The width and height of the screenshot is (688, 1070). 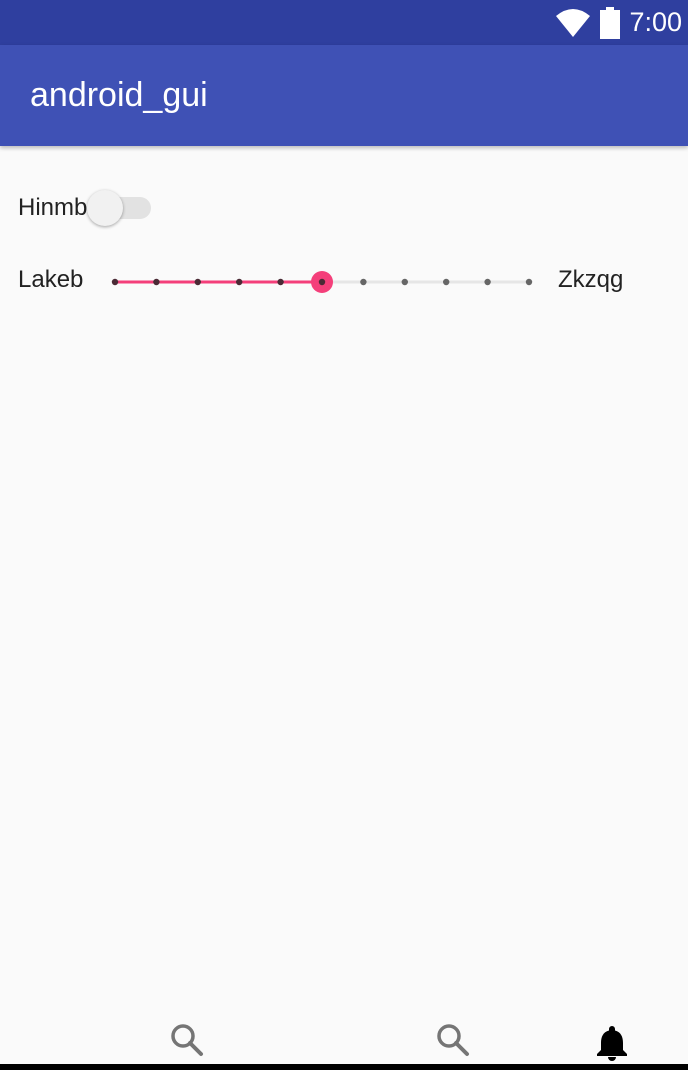 What do you see at coordinates (344, 1067) in the screenshot?
I see `screen-bottom-edge` at bounding box center [344, 1067].